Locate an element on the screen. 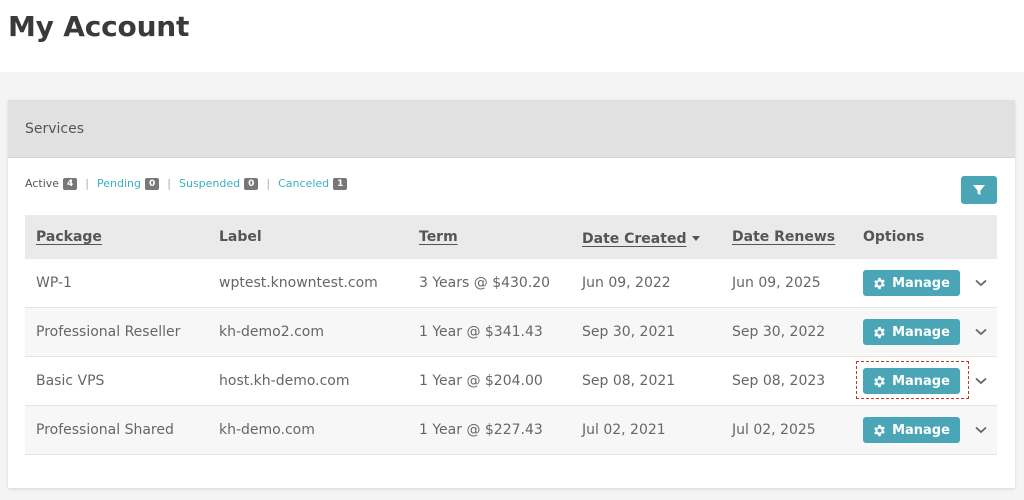  page-header: My Account is located at coordinates (512, 36).